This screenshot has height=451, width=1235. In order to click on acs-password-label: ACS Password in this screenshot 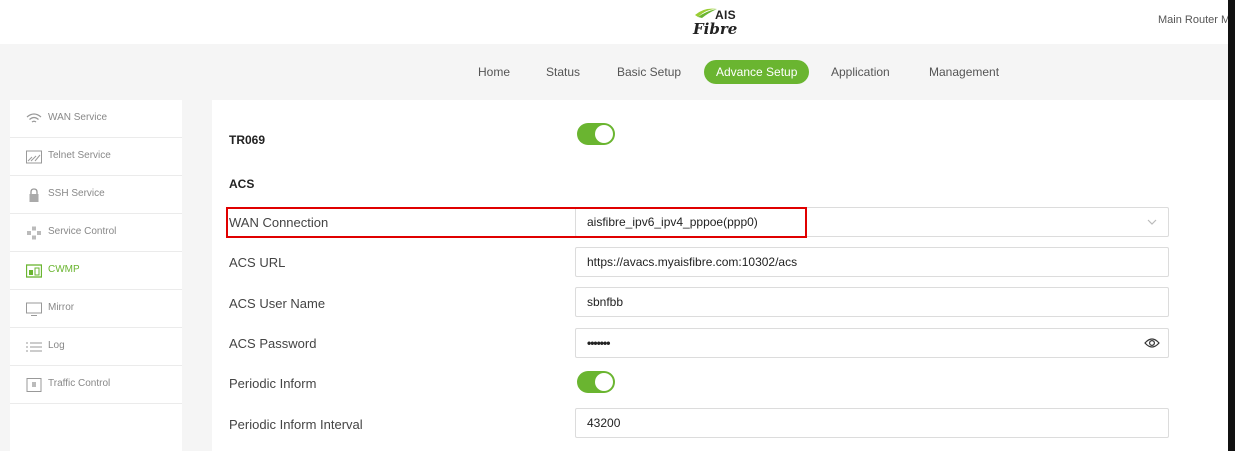, I will do `click(273, 343)`.